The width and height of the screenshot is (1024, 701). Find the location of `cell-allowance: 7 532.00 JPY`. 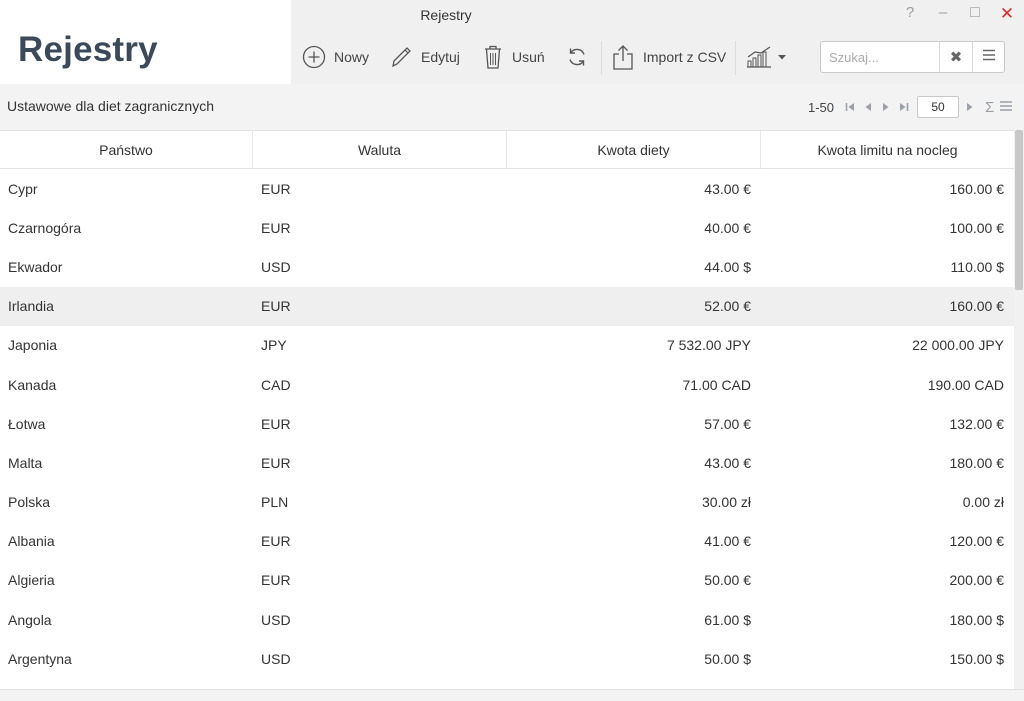

cell-allowance: 7 532.00 JPY is located at coordinates (708, 345).